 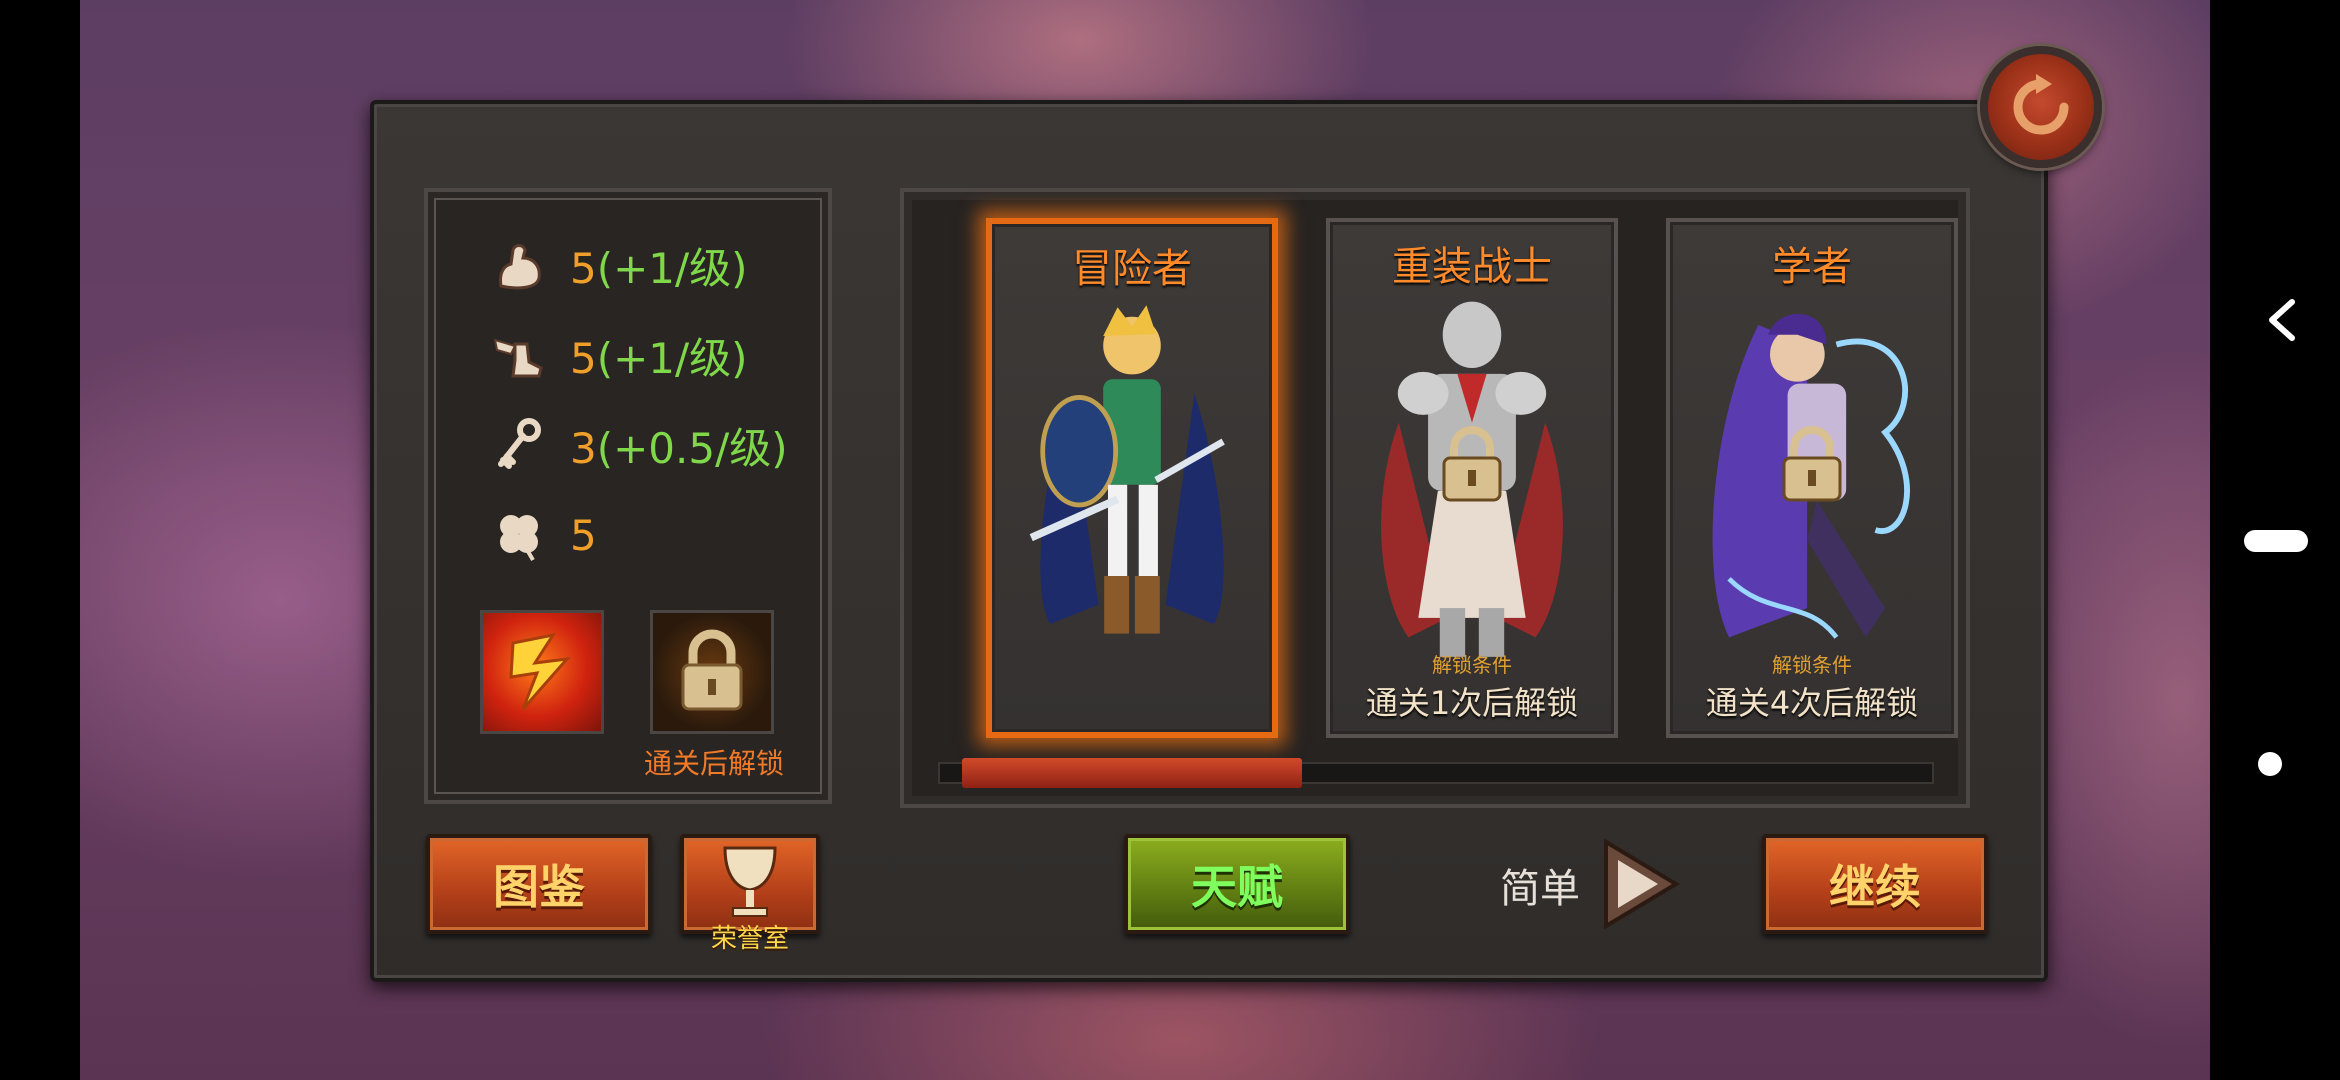 I want to click on strength-arm-icon, so click(x=518, y=265).